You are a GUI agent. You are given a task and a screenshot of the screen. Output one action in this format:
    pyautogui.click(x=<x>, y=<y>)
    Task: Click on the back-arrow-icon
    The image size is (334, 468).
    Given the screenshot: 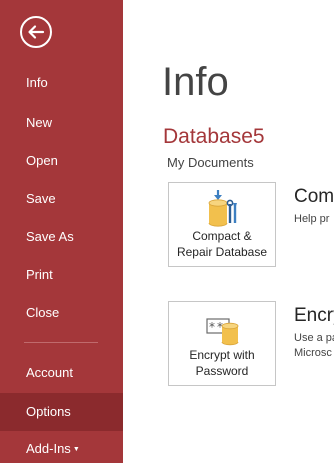 What is the action you would take?
    pyautogui.click(x=36, y=32)
    